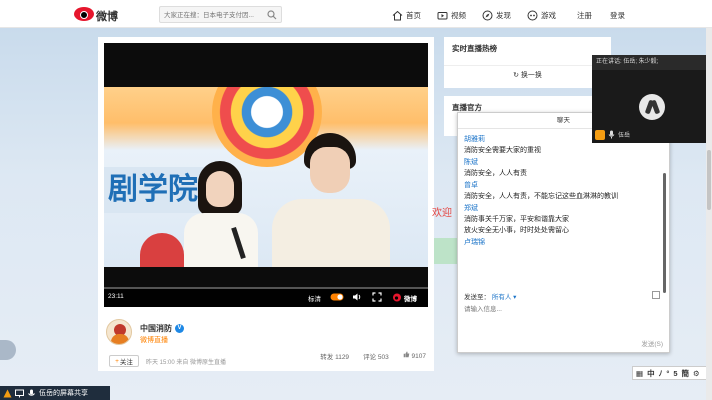 This screenshot has height=400, width=712. I want to click on verified-icon: V, so click(179, 329).